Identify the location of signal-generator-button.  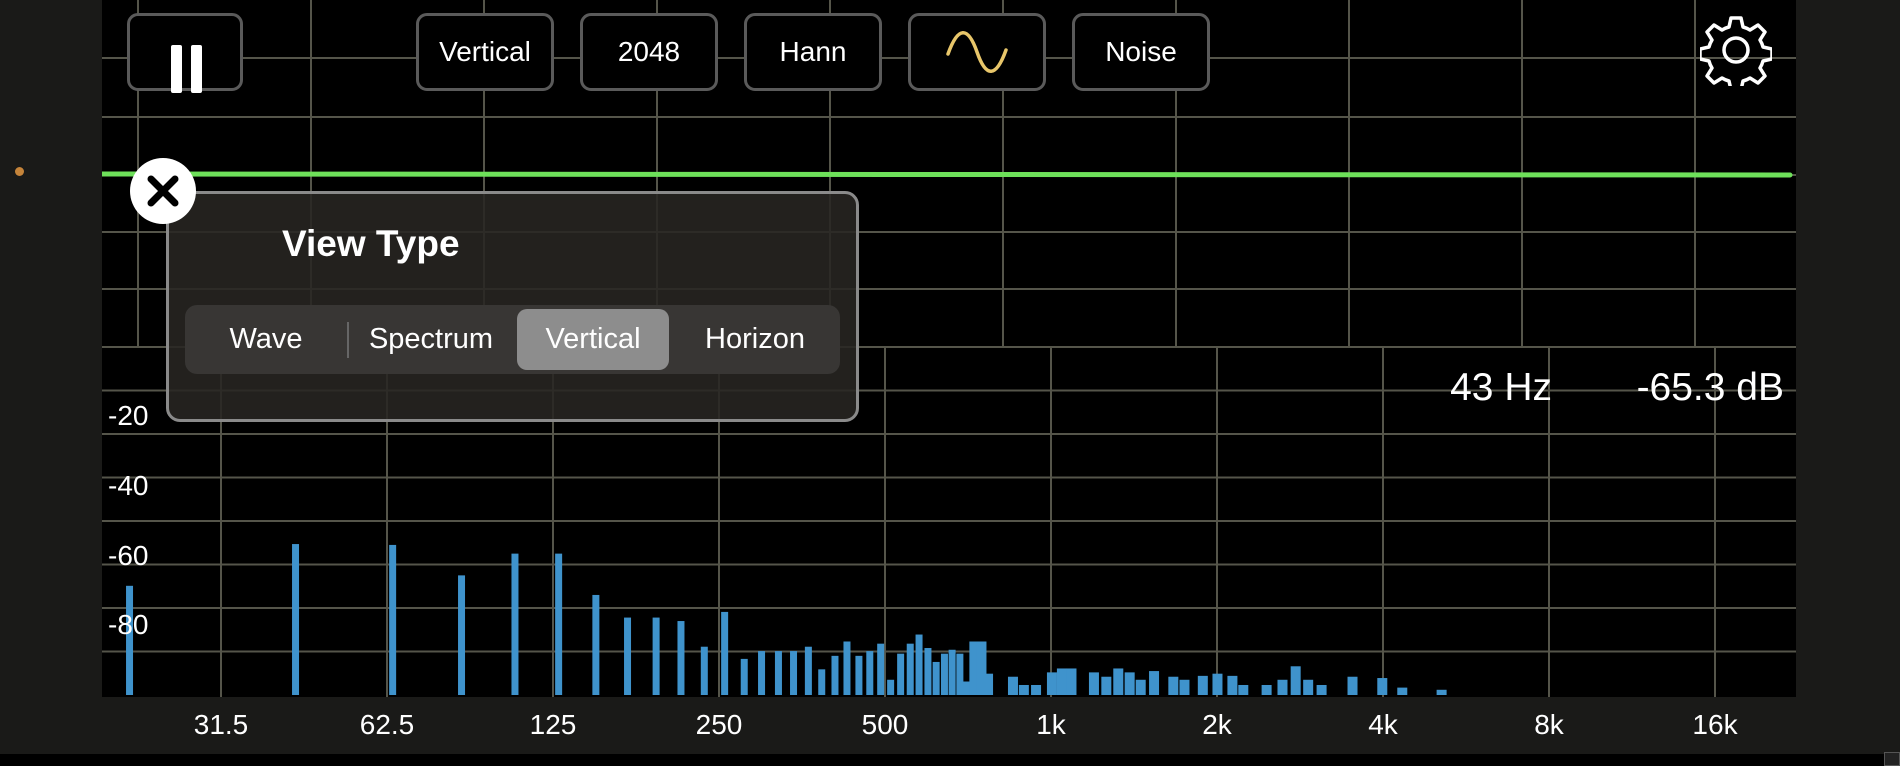
(977, 52).